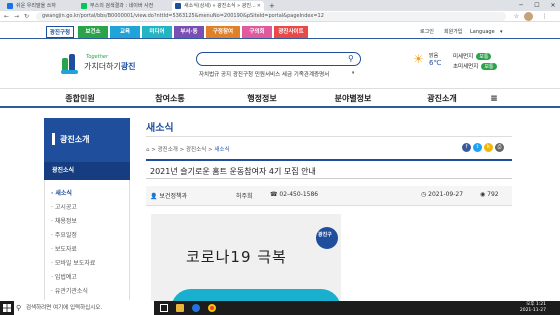 This screenshot has height=315, width=560. What do you see at coordinates (528, 16) in the screenshot?
I see `profile-avatar` at bounding box center [528, 16].